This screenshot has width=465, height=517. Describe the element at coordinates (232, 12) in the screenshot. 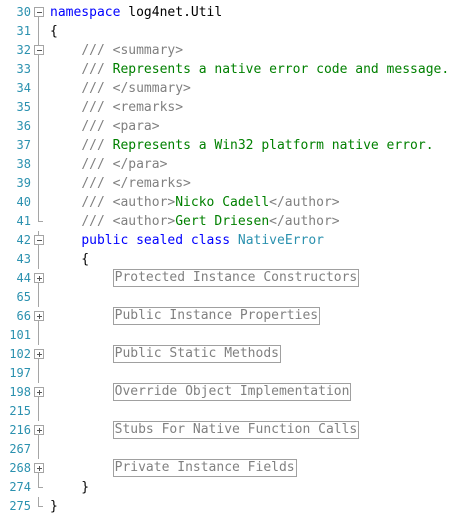

I see `code-line: 30 namespace log4net.Util` at that location.